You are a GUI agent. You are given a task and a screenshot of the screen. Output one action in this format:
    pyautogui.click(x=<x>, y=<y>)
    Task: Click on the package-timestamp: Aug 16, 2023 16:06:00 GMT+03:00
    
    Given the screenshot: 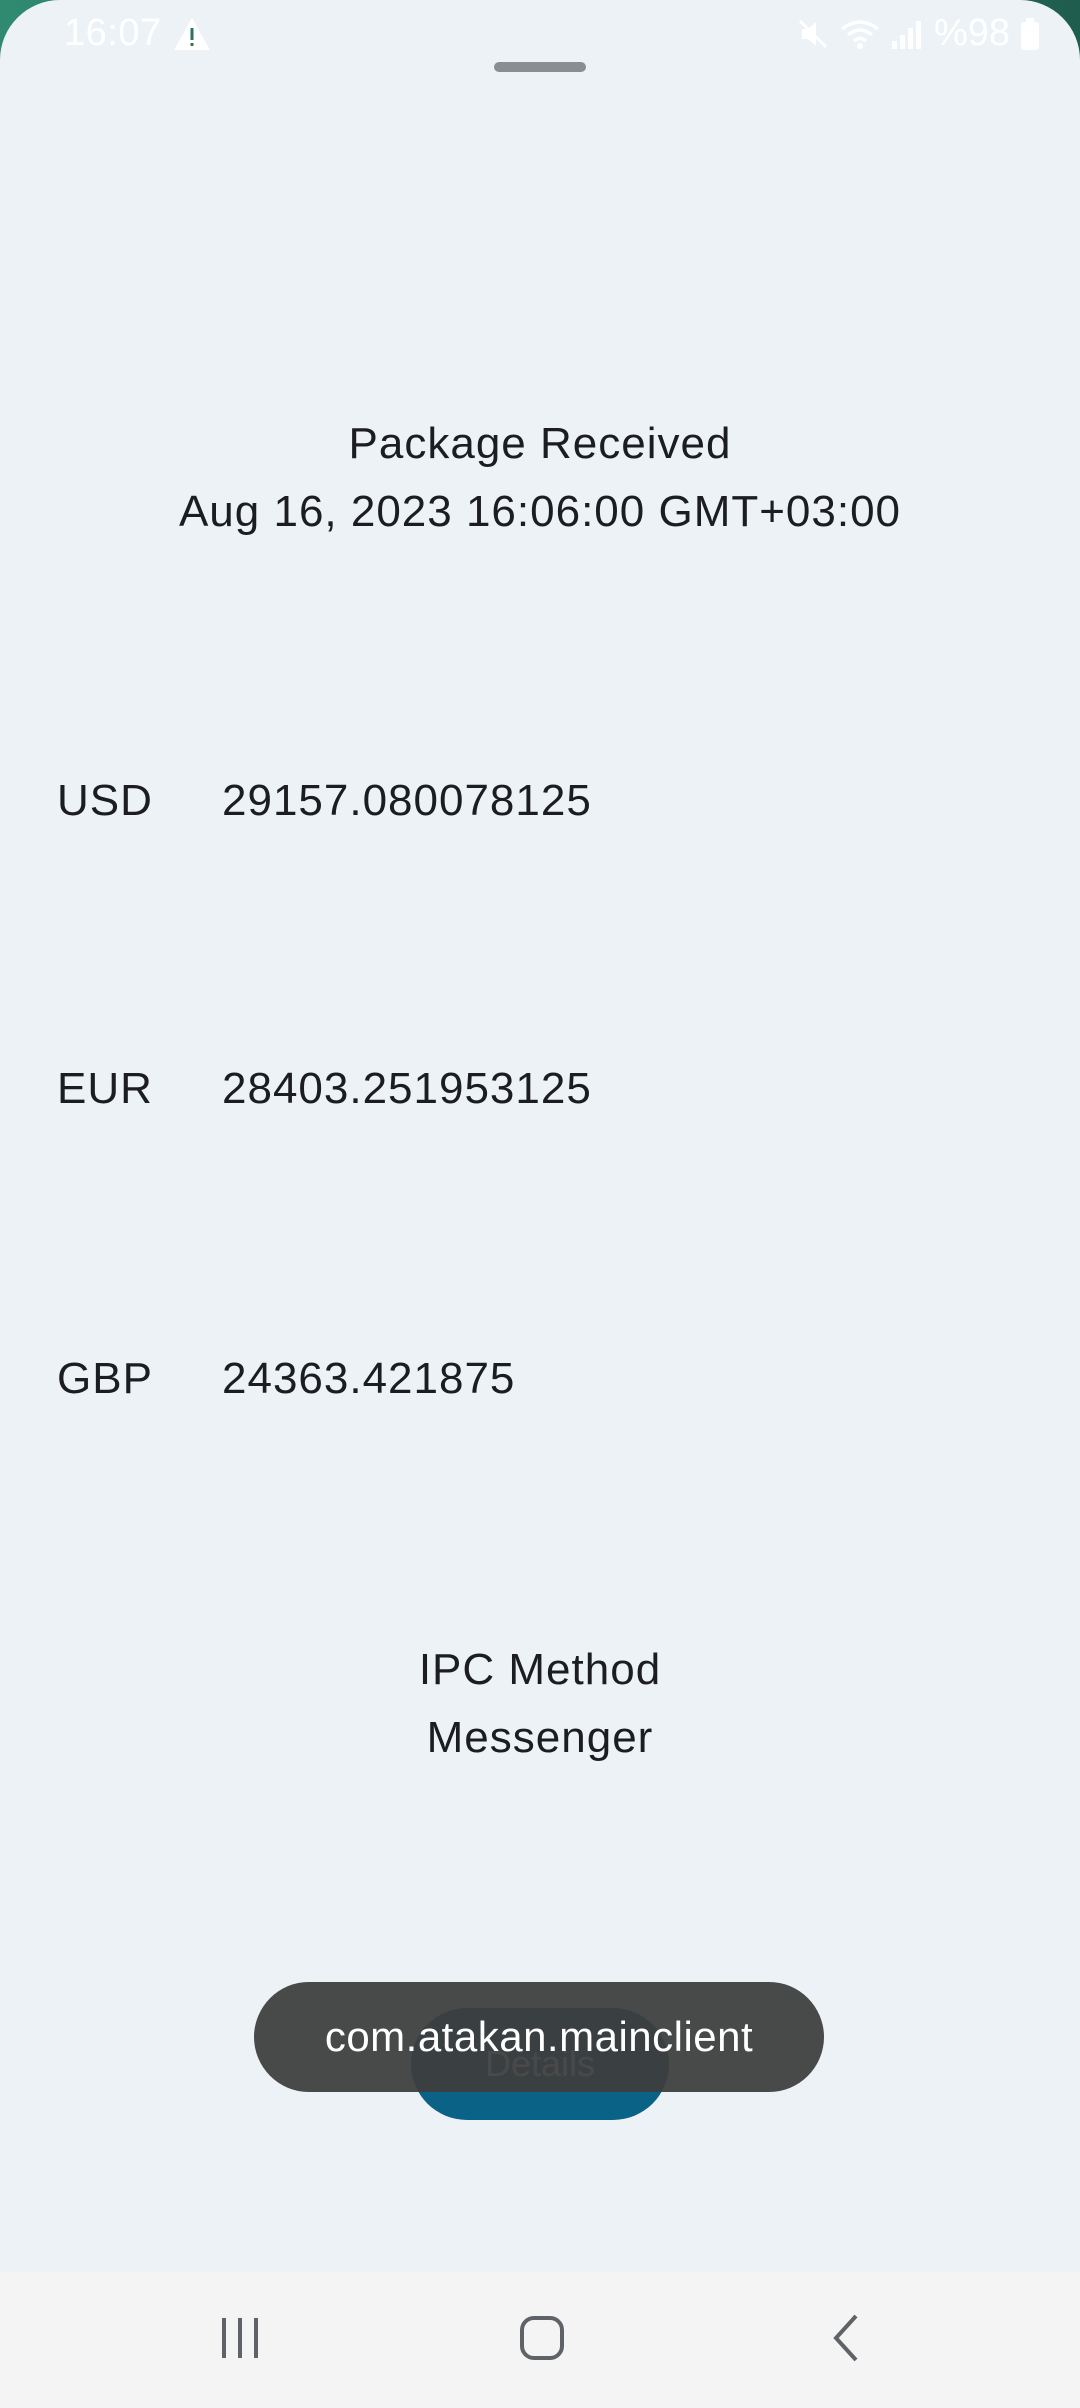 What is the action you would take?
    pyautogui.click(x=540, y=511)
    